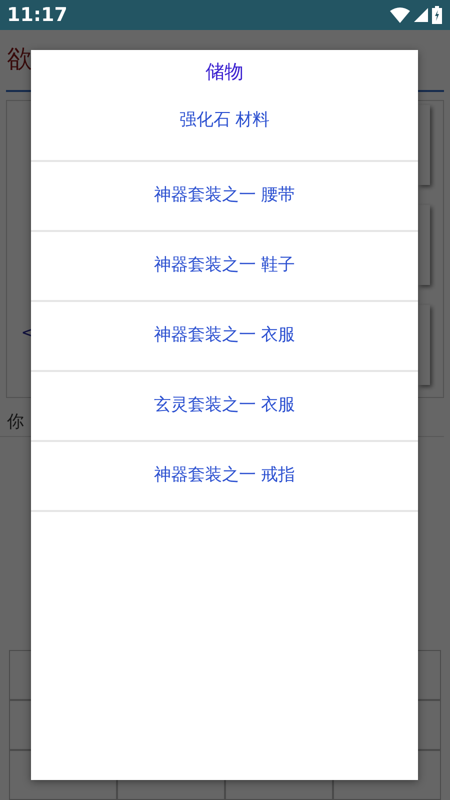 The width and height of the screenshot is (450, 800). What do you see at coordinates (400, 15) in the screenshot?
I see `wifi-icon` at bounding box center [400, 15].